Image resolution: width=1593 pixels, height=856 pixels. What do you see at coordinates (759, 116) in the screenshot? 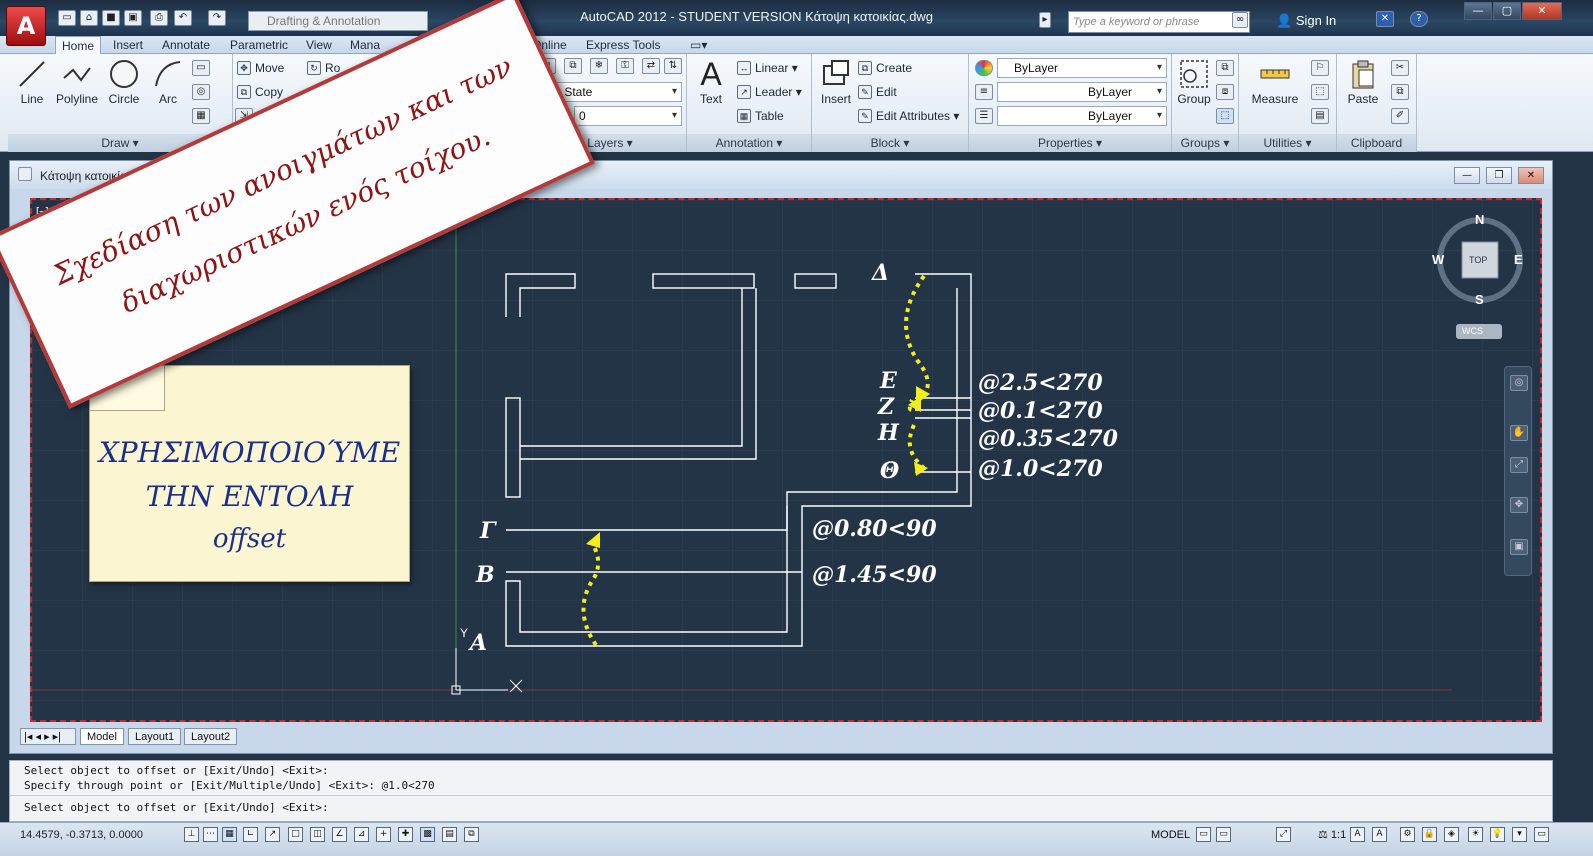
I see `table-tool: ▦ Table` at bounding box center [759, 116].